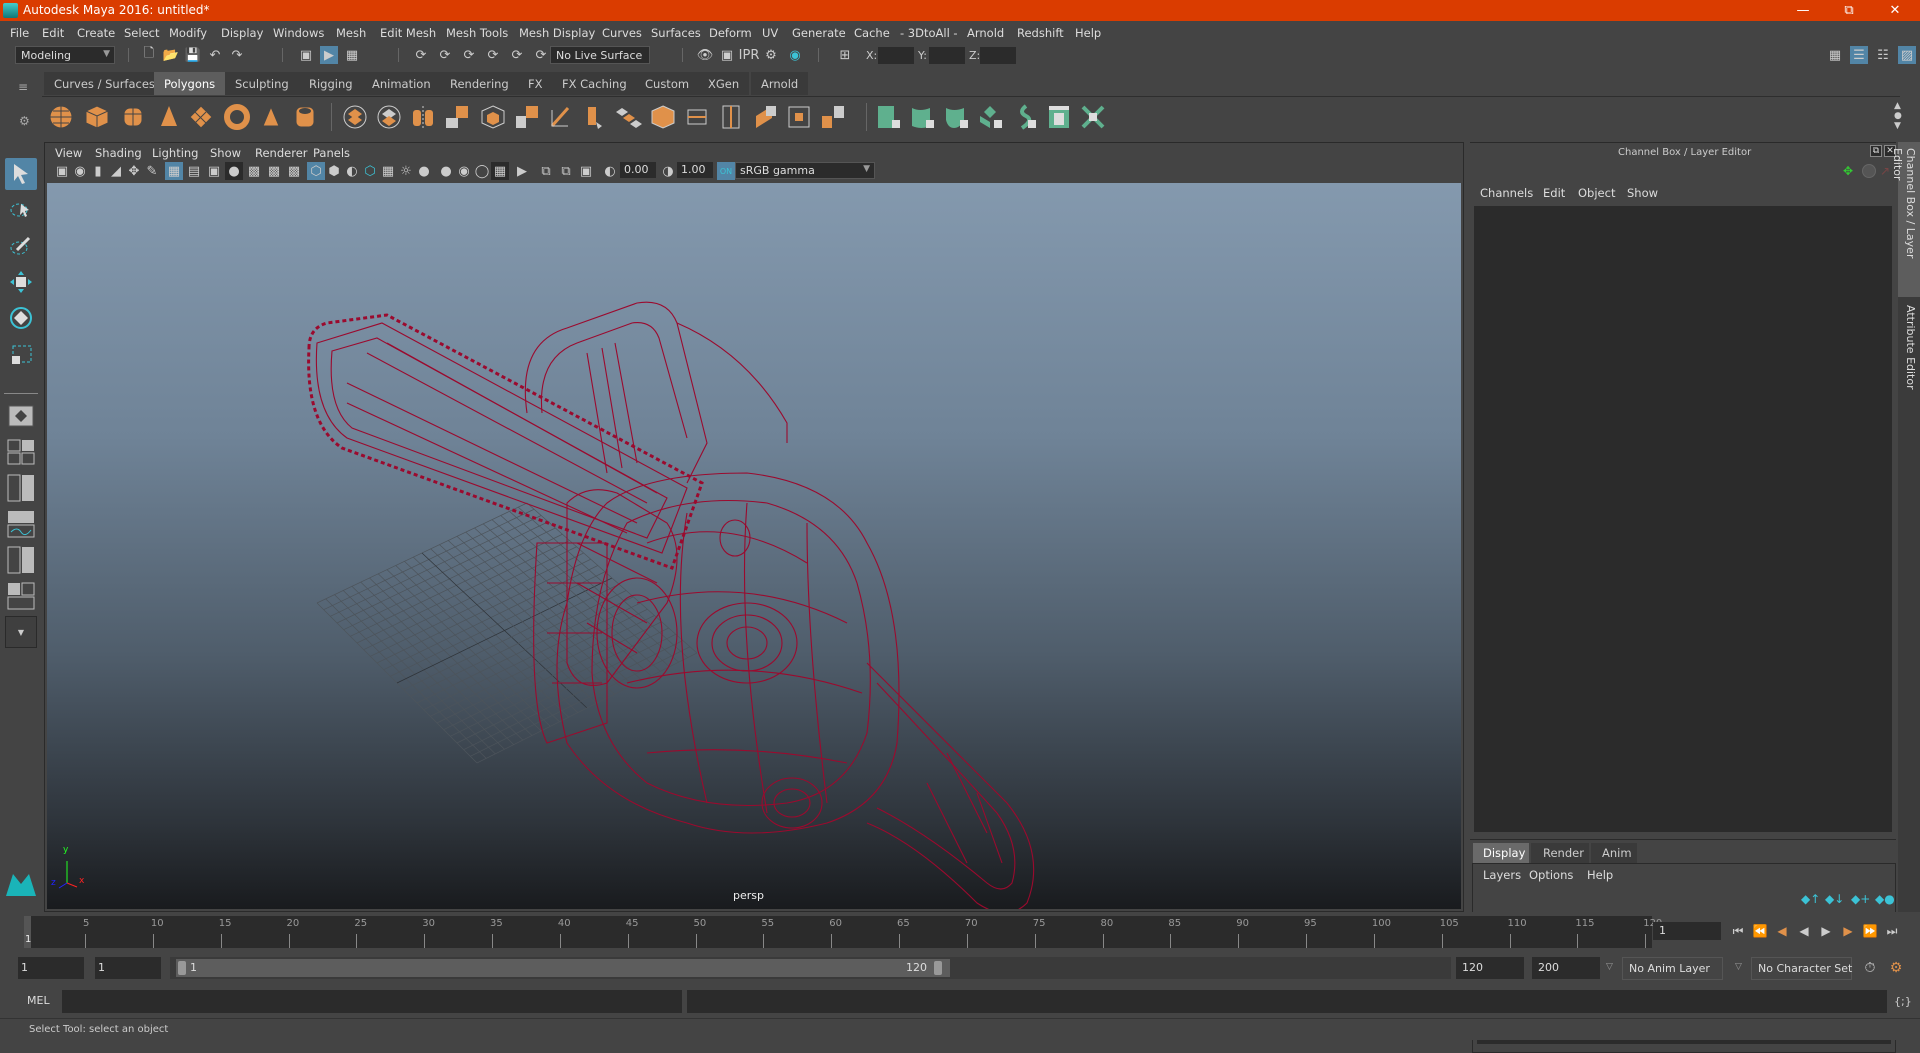 Image resolution: width=1920 pixels, height=1053 pixels. I want to click on channel-box-toggle-icon: ▨, so click(1907, 55).